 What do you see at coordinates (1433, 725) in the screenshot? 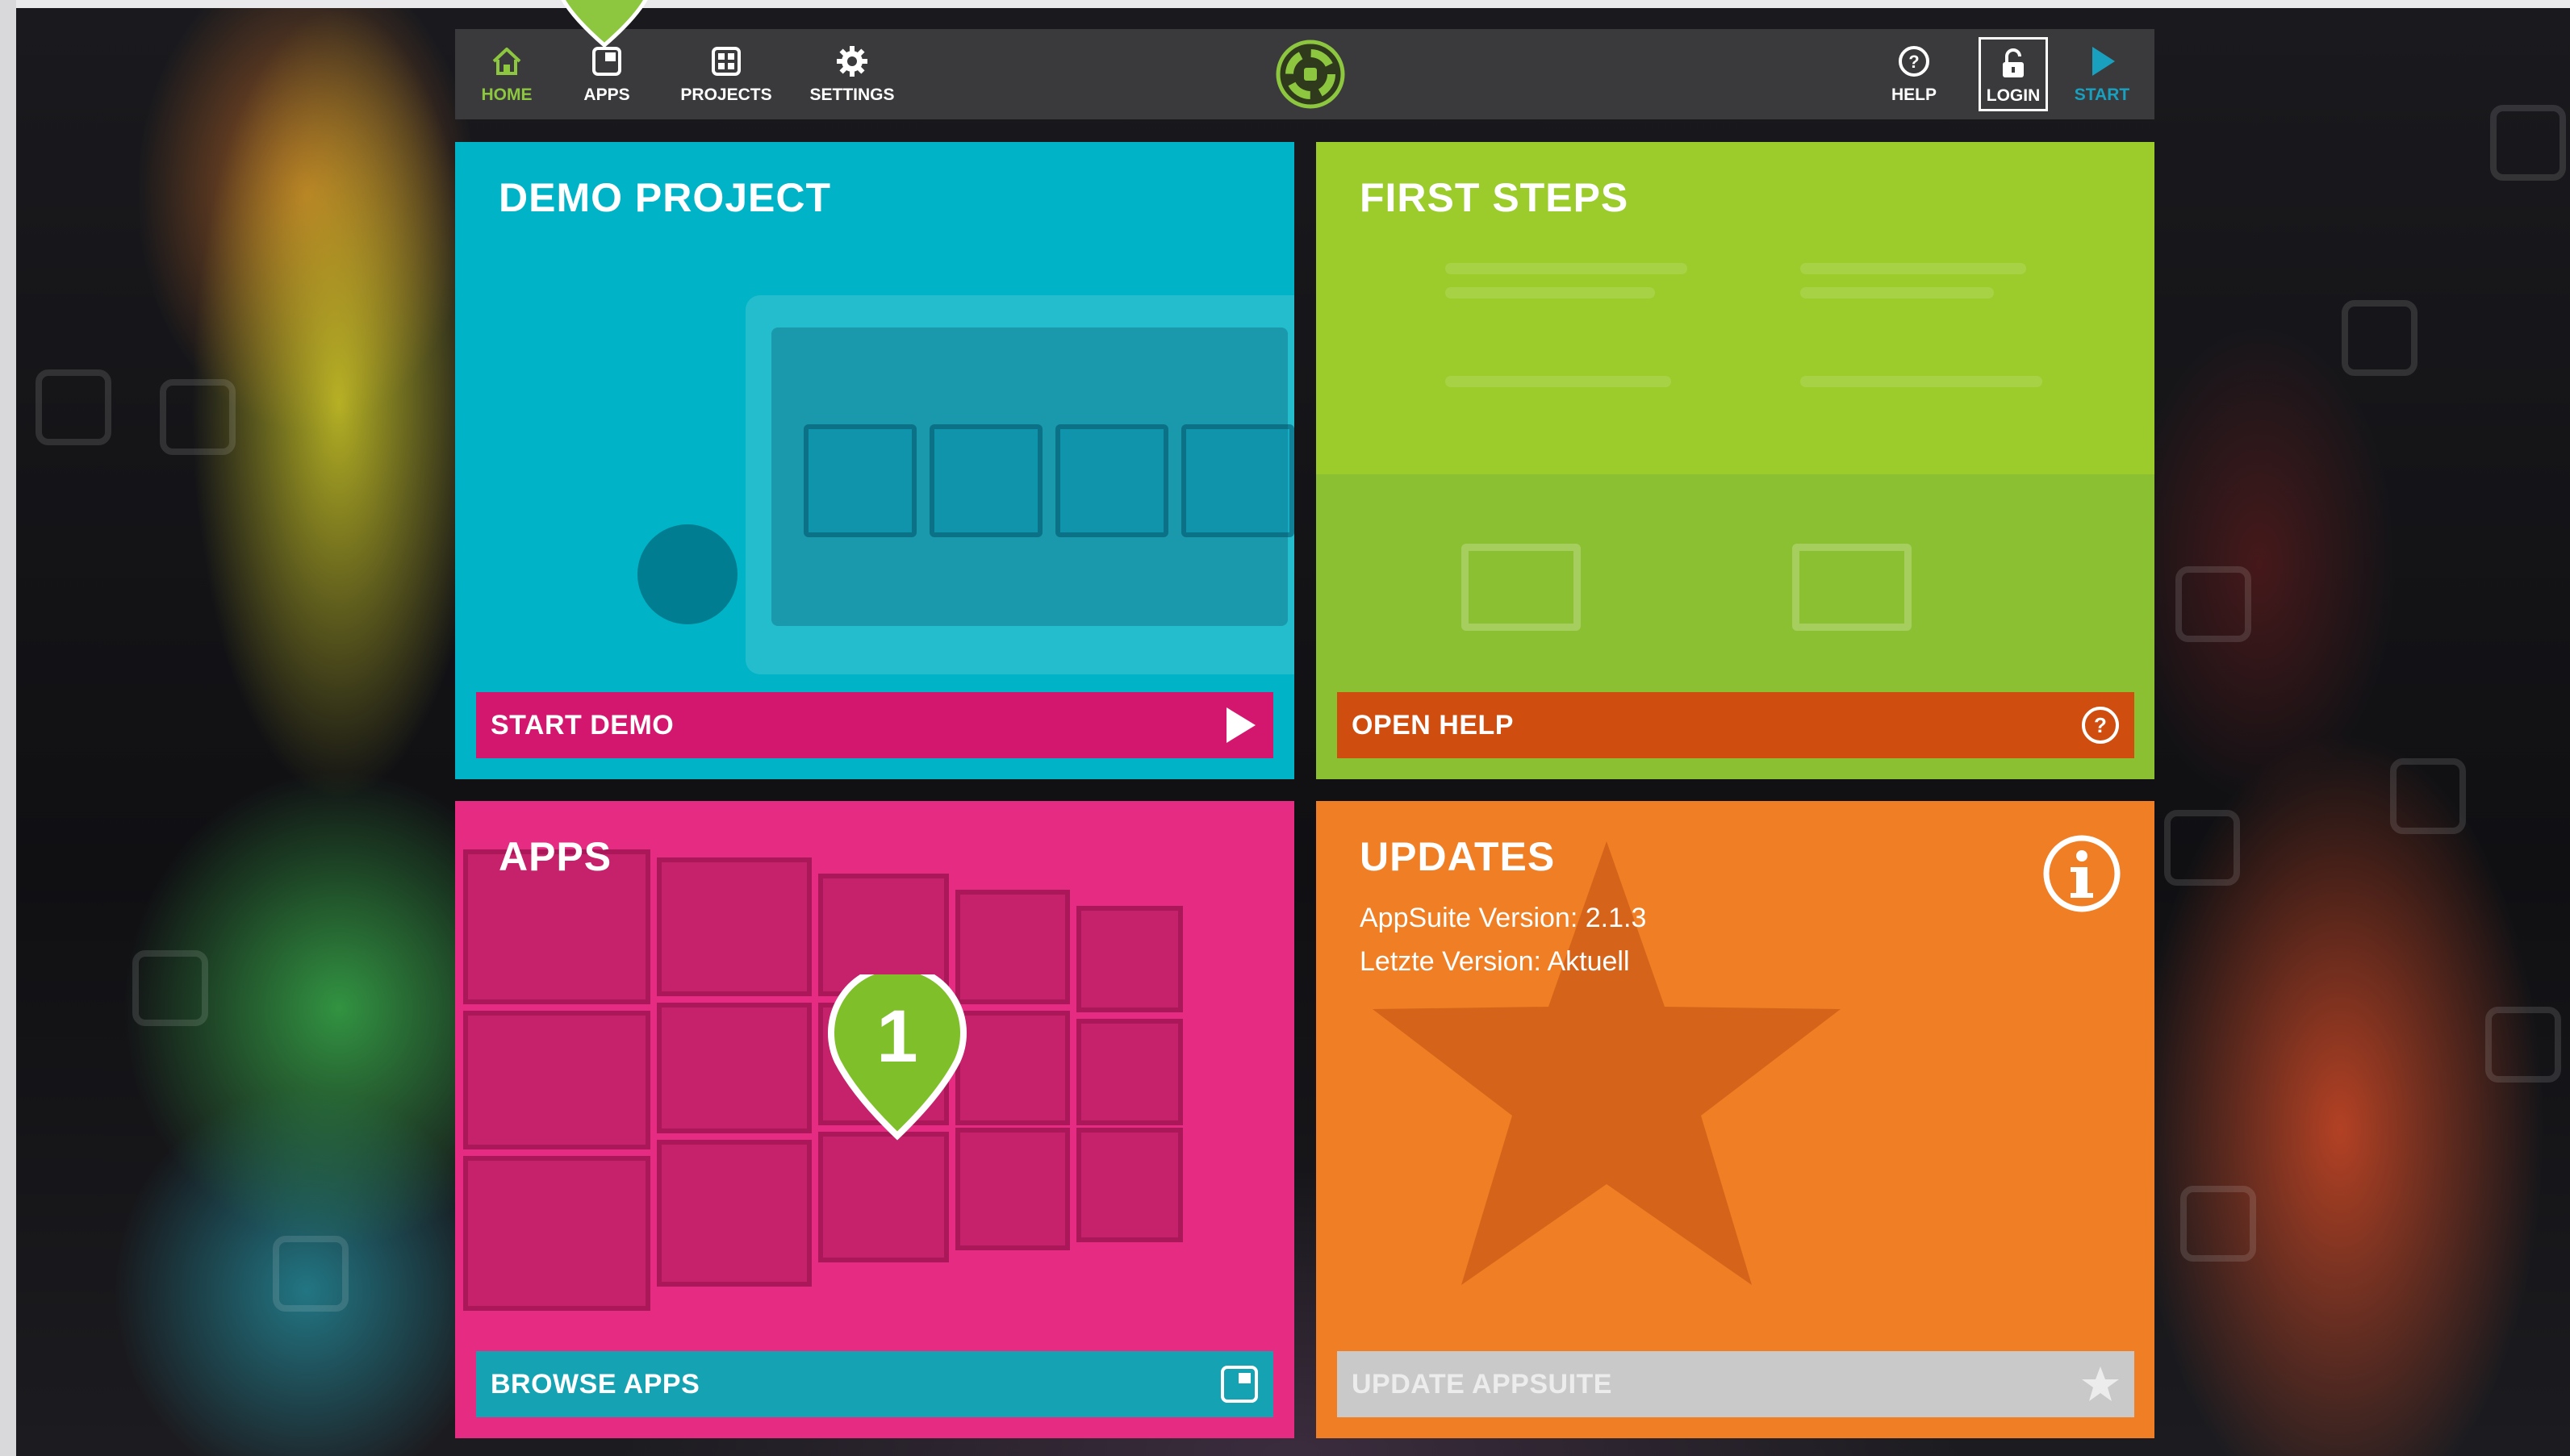
I see `open-help-label: OPEN HELP` at bounding box center [1433, 725].